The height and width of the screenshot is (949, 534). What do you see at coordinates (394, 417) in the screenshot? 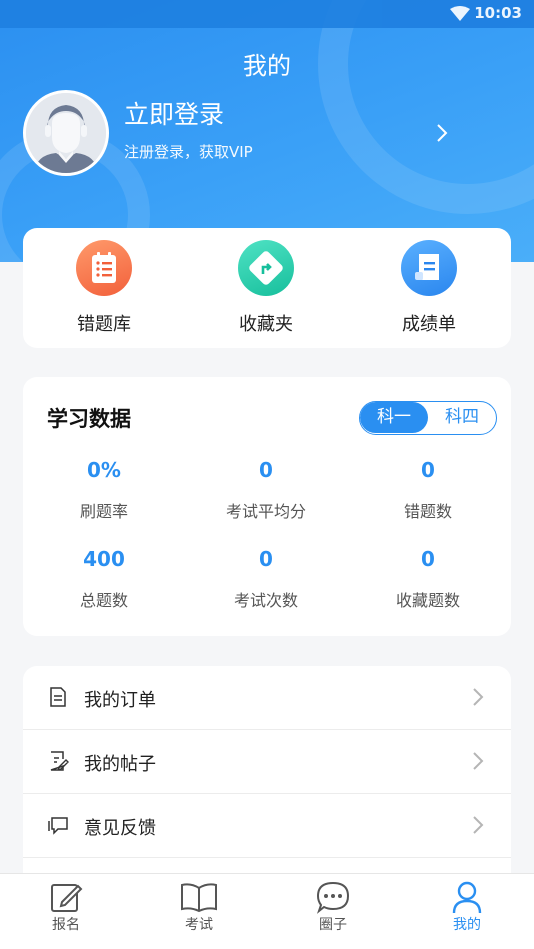
I see `subject-option-1: 科一` at bounding box center [394, 417].